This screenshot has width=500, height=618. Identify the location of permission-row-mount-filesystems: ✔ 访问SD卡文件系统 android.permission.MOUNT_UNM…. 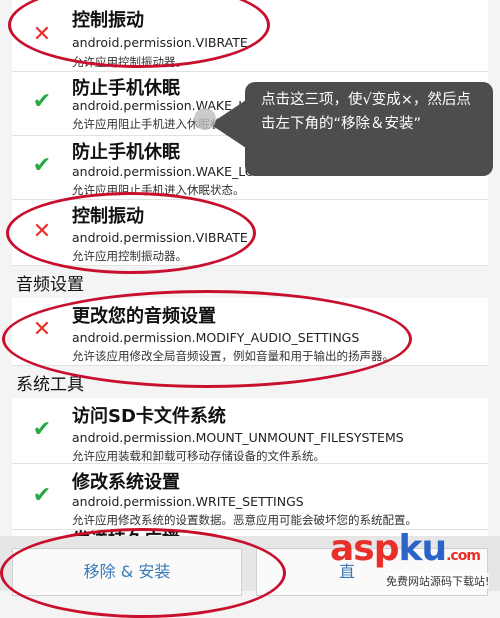
(250, 431).